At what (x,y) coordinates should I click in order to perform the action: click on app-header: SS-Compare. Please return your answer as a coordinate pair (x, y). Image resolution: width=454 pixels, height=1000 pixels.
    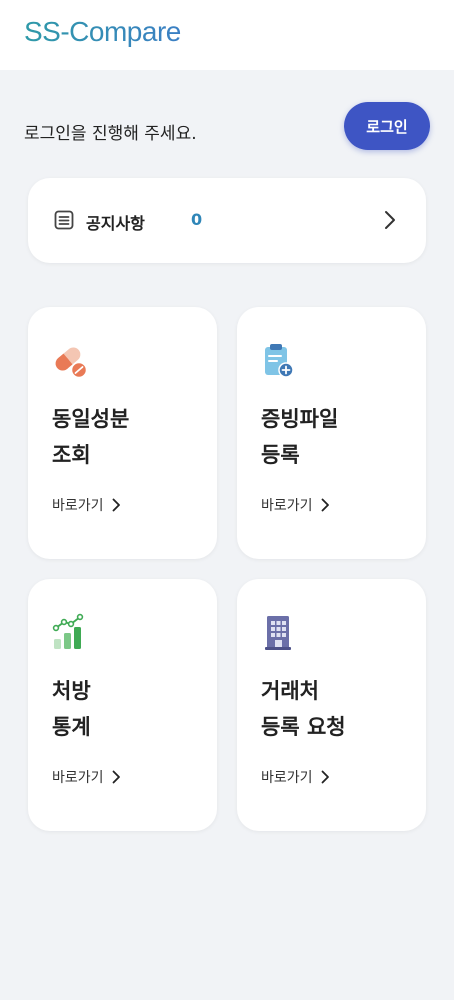
    Looking at the image, I should click on (227, 35).